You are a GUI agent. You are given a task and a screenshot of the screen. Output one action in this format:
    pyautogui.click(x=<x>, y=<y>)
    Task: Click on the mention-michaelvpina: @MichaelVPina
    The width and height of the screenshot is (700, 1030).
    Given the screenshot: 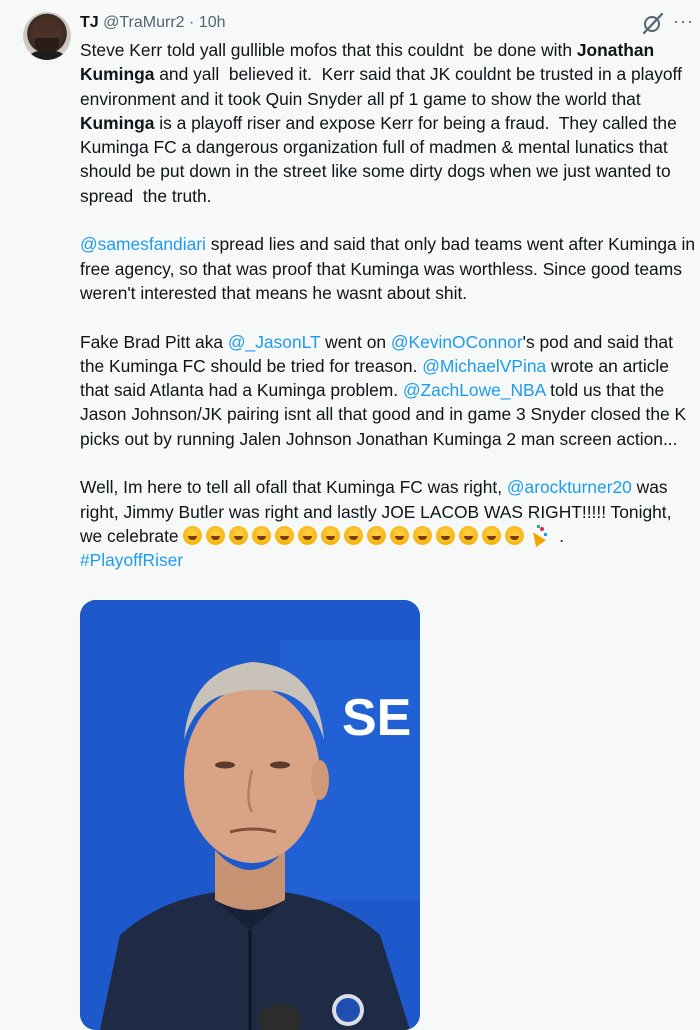 What is the action you would take?
    pyautogui.click(x=484, y=366)
    